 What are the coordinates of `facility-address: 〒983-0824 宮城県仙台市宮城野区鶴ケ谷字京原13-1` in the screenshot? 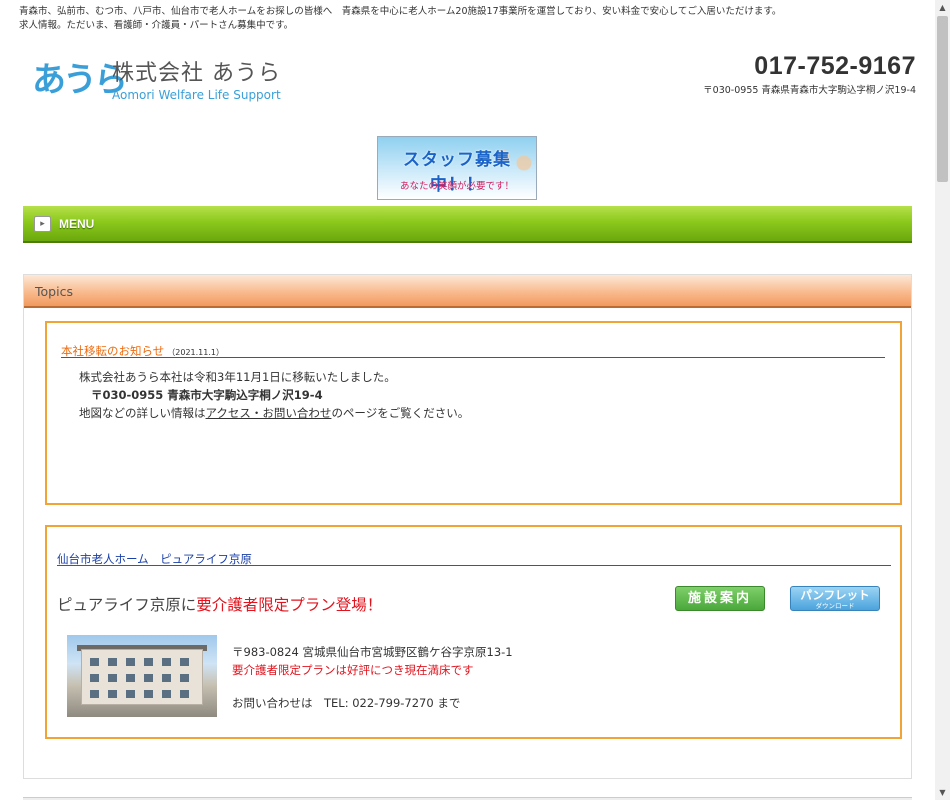 It's located at (372, 652).